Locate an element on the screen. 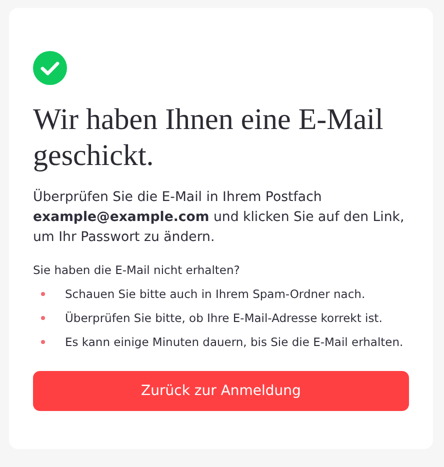  help-item: Es kann einige Minuten dauern, bis Sie die E-Mail erhalten. is located at coordinates (234, 342).